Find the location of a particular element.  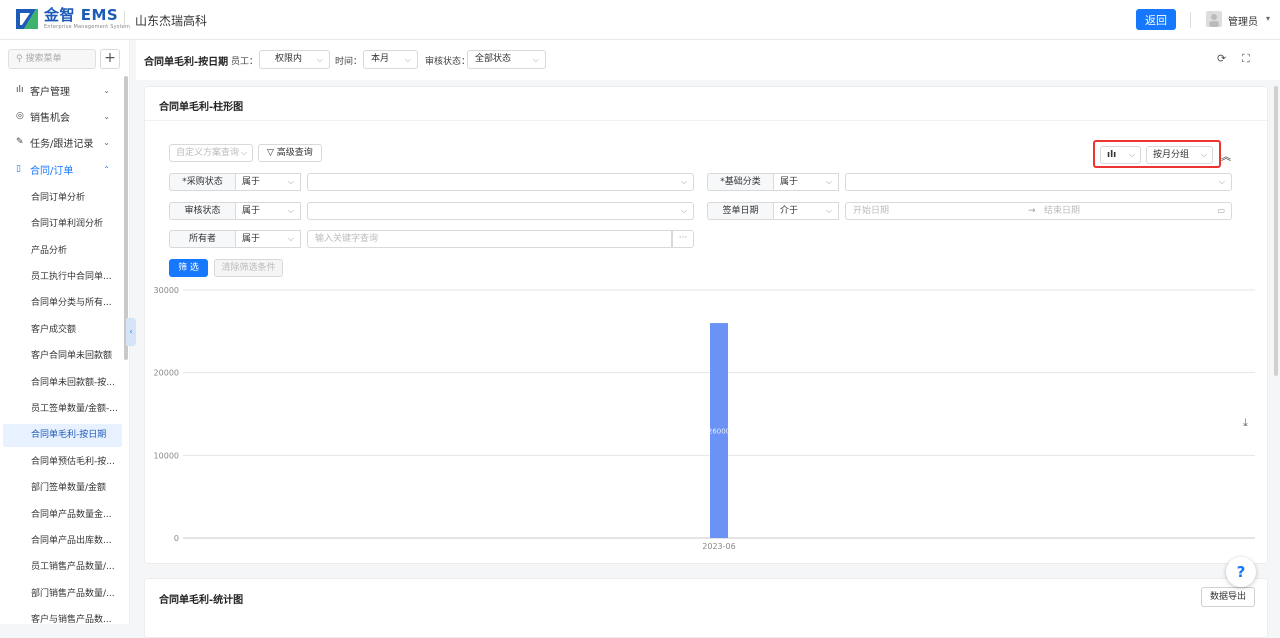

sidebar-item: 产品分析 is located at coordinates (62, 251).